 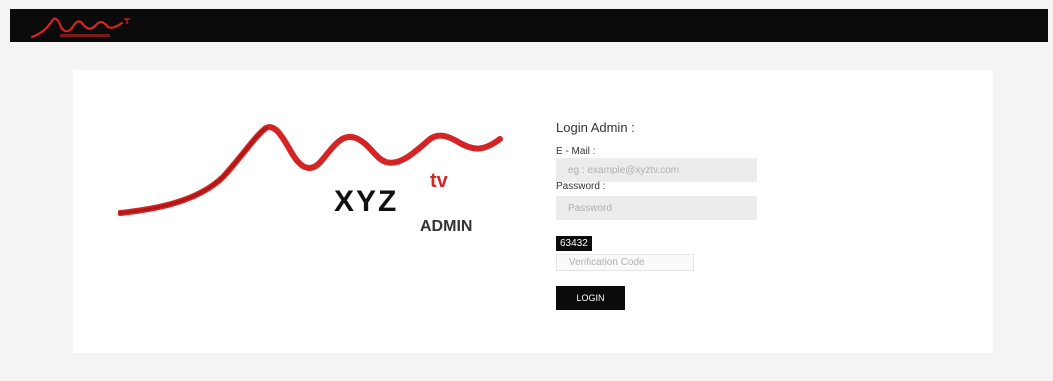 I want to click on verification-code-field, so click(x=625, y=262).